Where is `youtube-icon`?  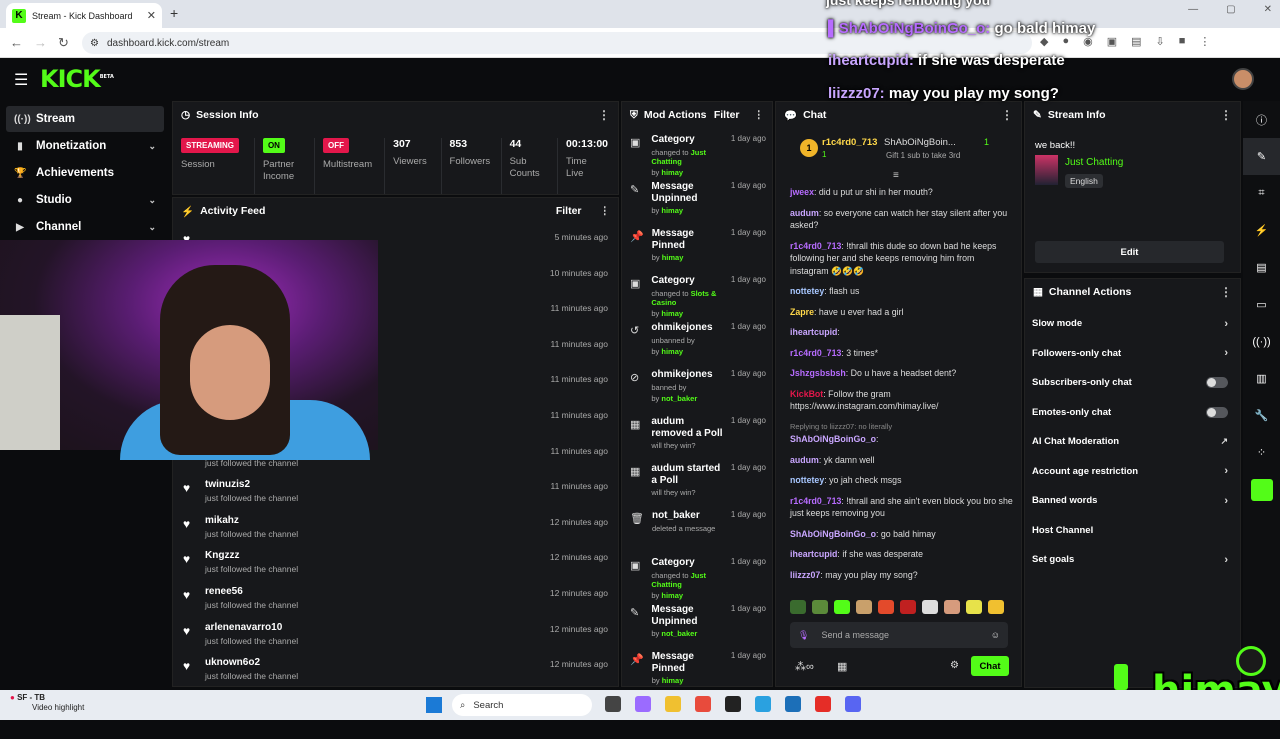
youtube-icon is located at coordinates (823, 704).